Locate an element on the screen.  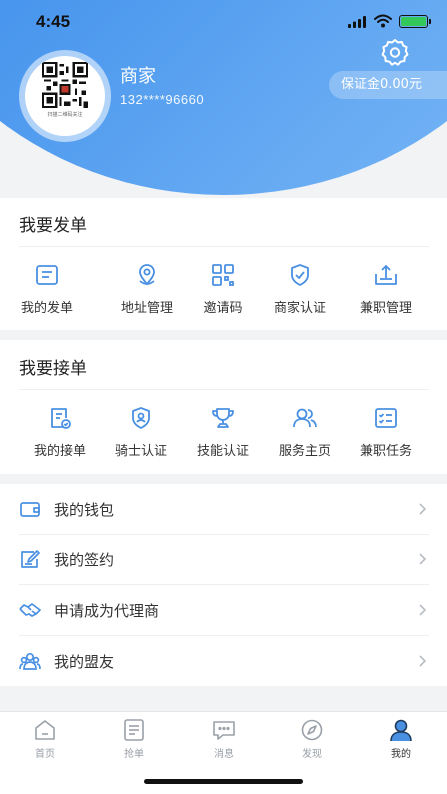
tab-grab-orders: 抢单 is located at coordinates (134, 741).